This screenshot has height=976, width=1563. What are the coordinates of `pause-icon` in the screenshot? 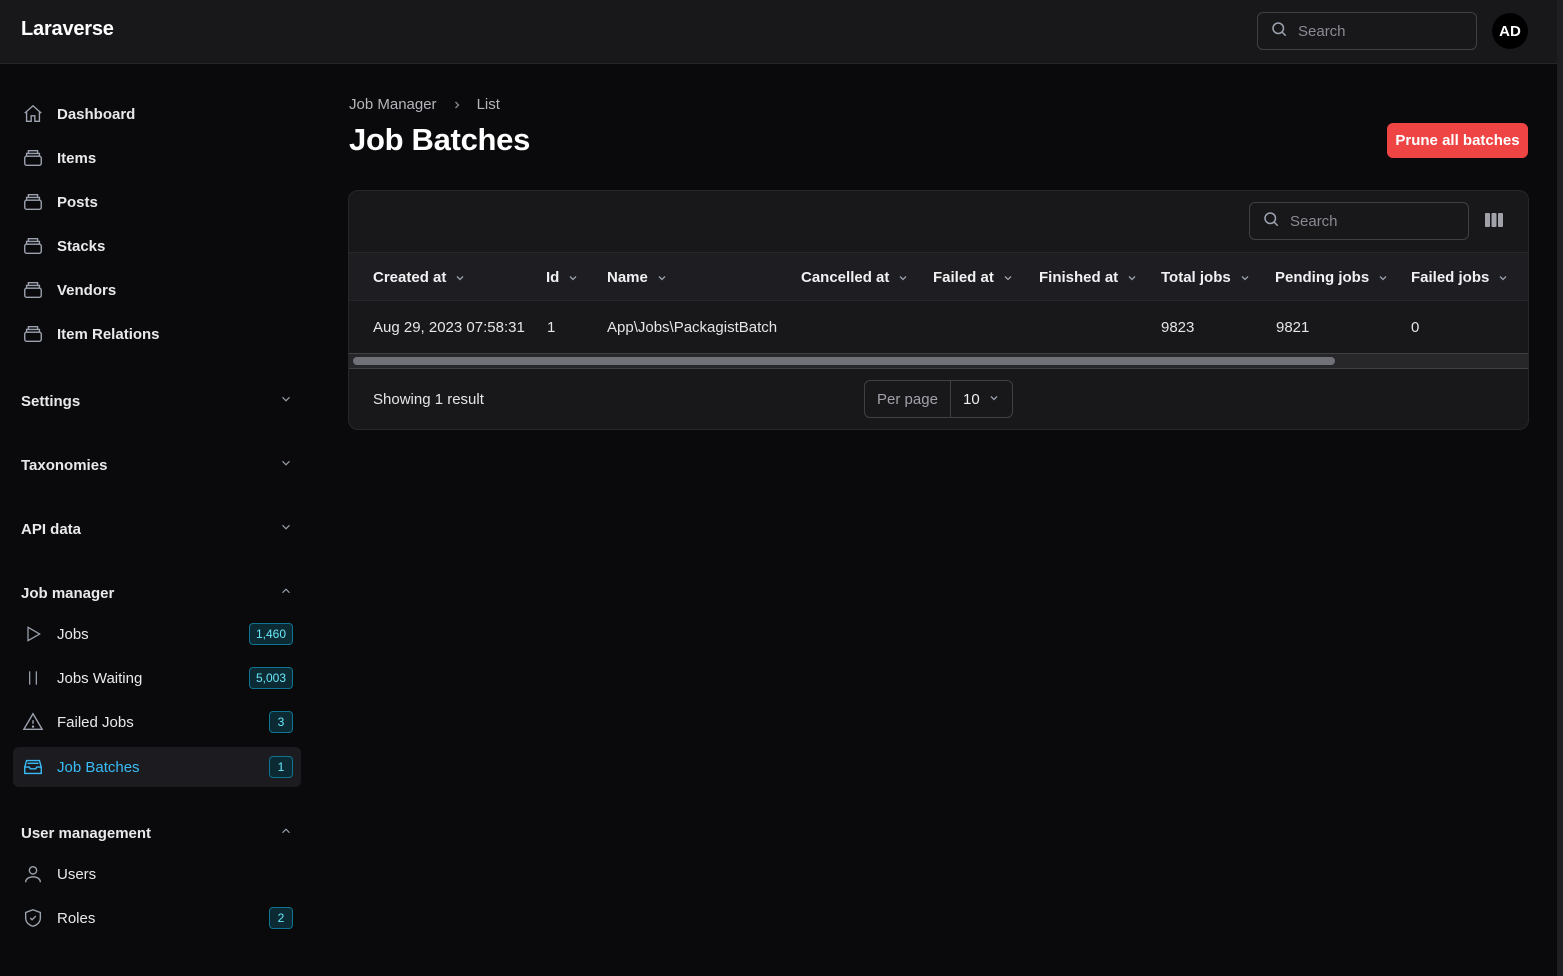 It's located at (33, 678).